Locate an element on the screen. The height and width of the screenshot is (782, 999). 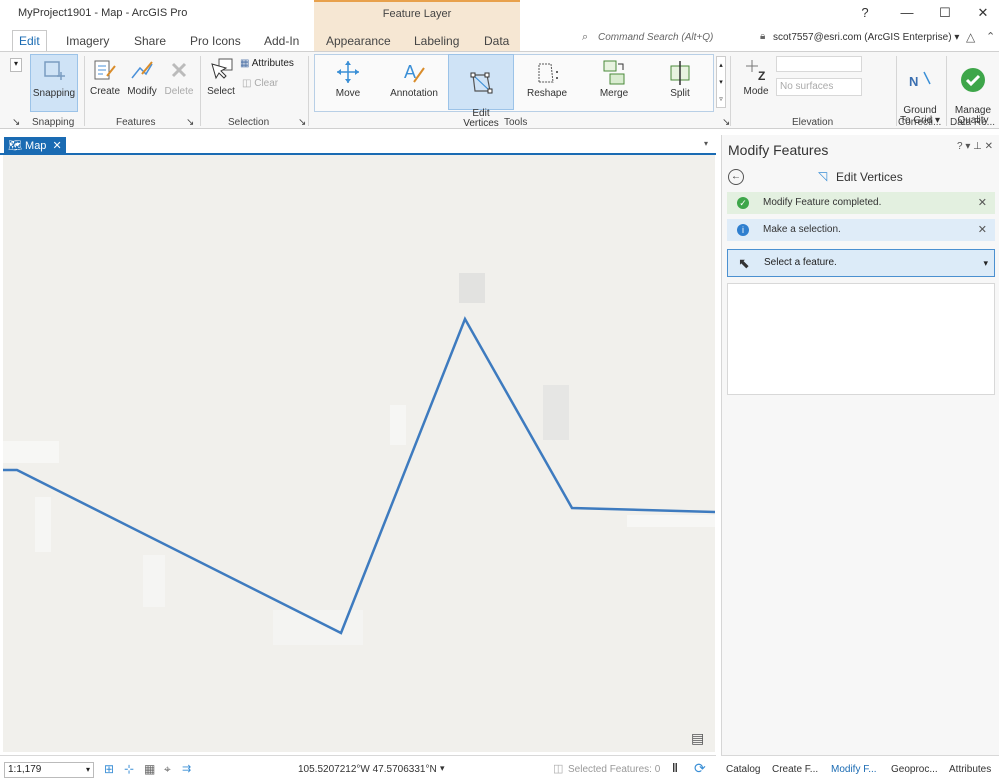
scale-dropdown: 1:1,179 ▾ is located at coordinates (49, 770).